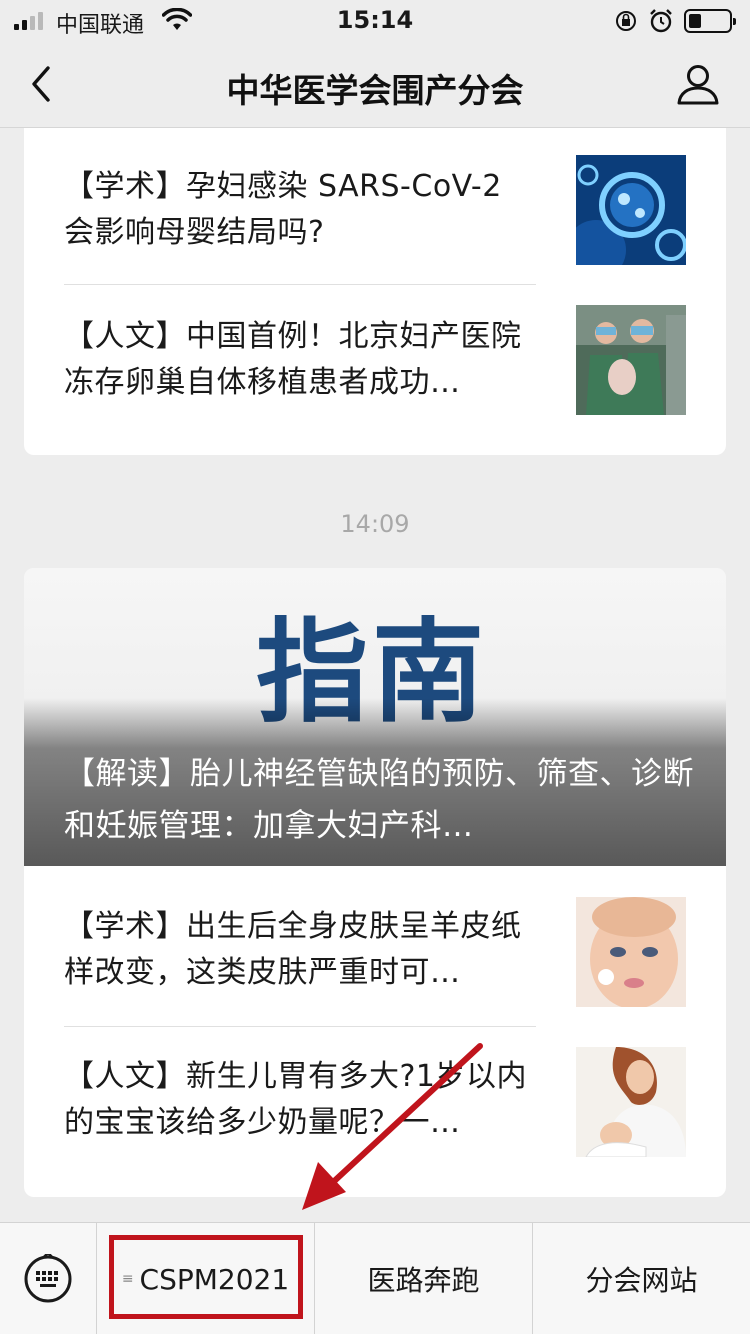  I want to click on profile-button, so click(698, 84).